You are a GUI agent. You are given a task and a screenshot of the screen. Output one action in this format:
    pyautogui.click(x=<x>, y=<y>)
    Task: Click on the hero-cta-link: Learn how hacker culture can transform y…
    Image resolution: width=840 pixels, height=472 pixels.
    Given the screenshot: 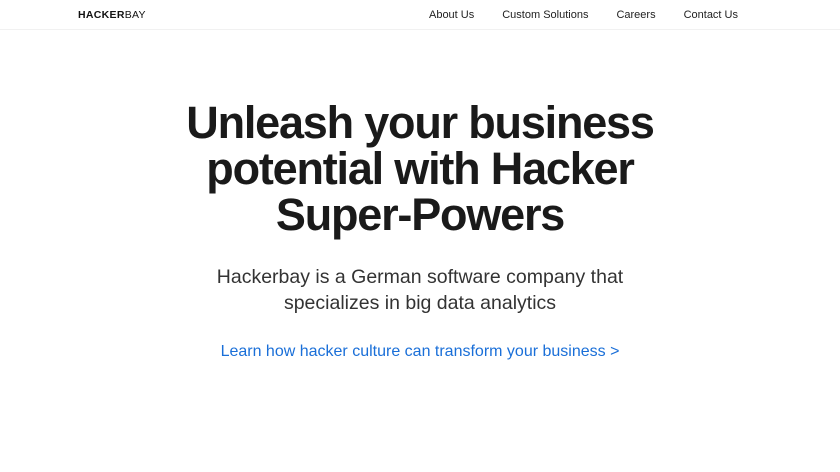 What is the action you would take?
    pyautogui.click(x=420, y=351)
    